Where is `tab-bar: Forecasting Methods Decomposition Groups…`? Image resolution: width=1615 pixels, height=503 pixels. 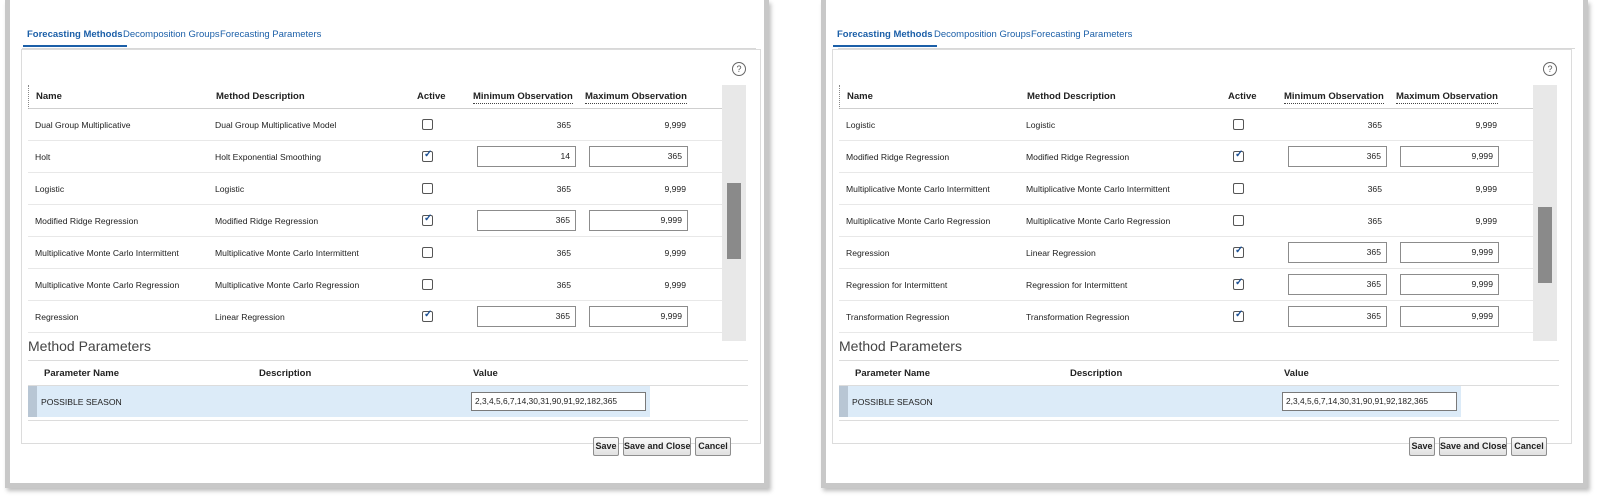
tab-bar: Forecasting Methods Decomposition Groups… is located at coordinates (389, 36).